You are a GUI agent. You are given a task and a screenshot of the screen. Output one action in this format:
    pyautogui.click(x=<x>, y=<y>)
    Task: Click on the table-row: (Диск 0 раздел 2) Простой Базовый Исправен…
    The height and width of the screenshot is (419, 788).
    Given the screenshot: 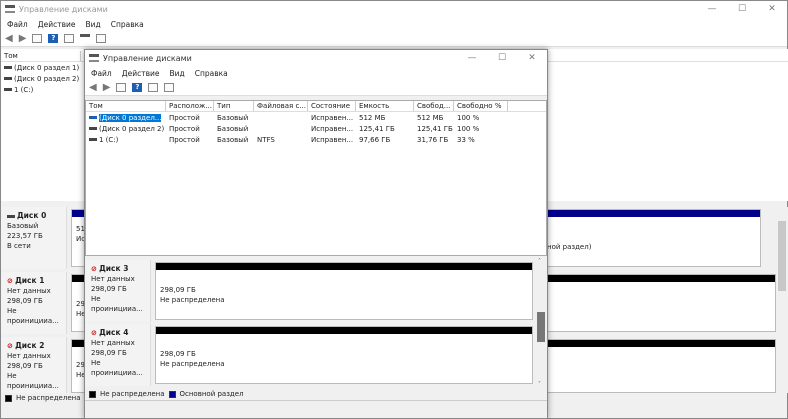 What is the action you would take?
    pyautogui.click(x=316, y=128)
    